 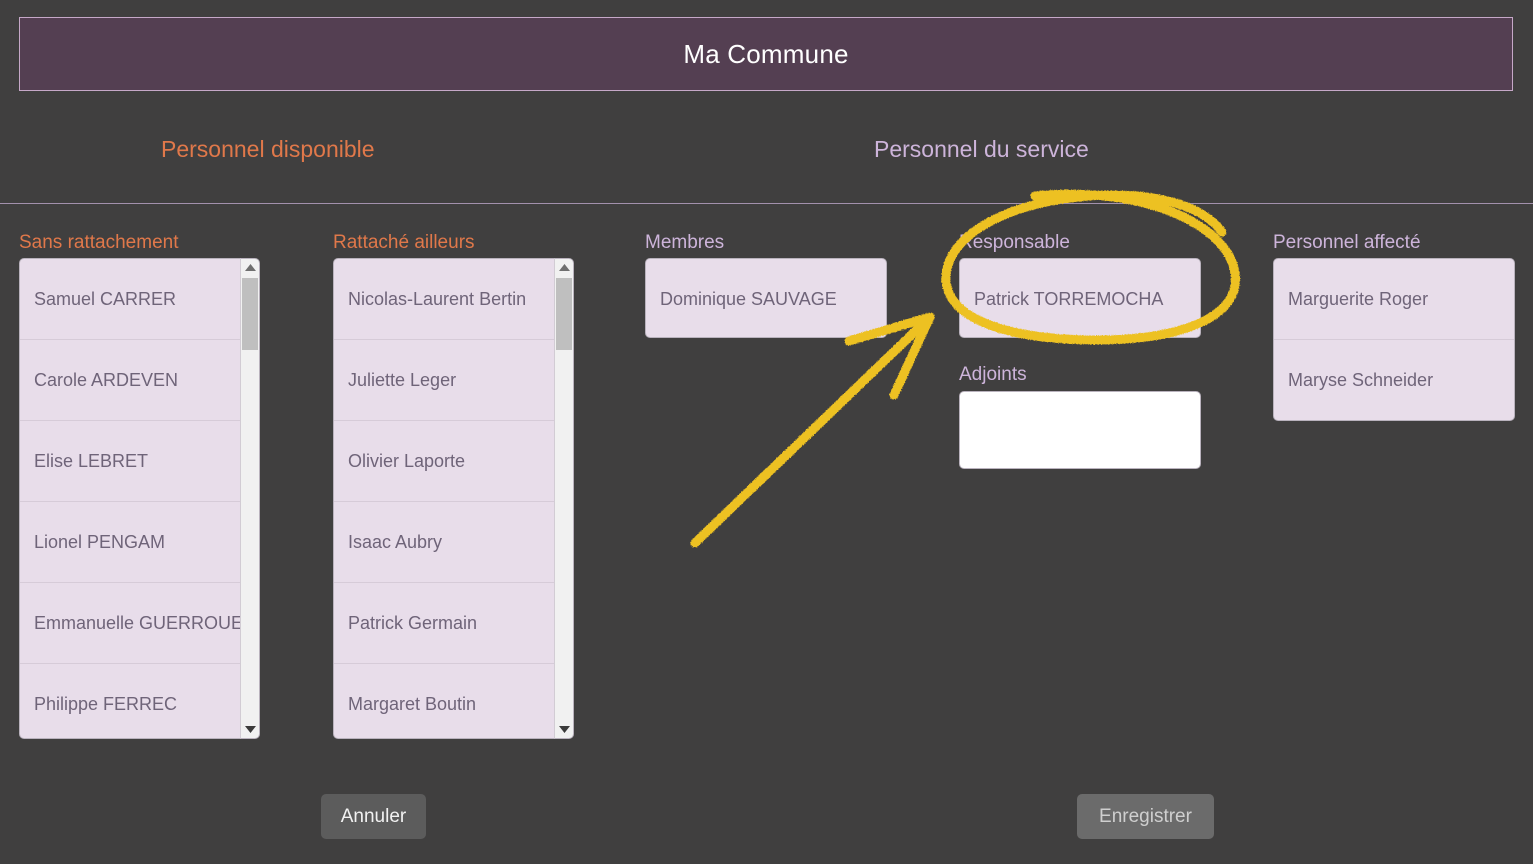 I want to click on list-responsable-body: Patrick TORREMOCHA, so click(x=1080, y=298).